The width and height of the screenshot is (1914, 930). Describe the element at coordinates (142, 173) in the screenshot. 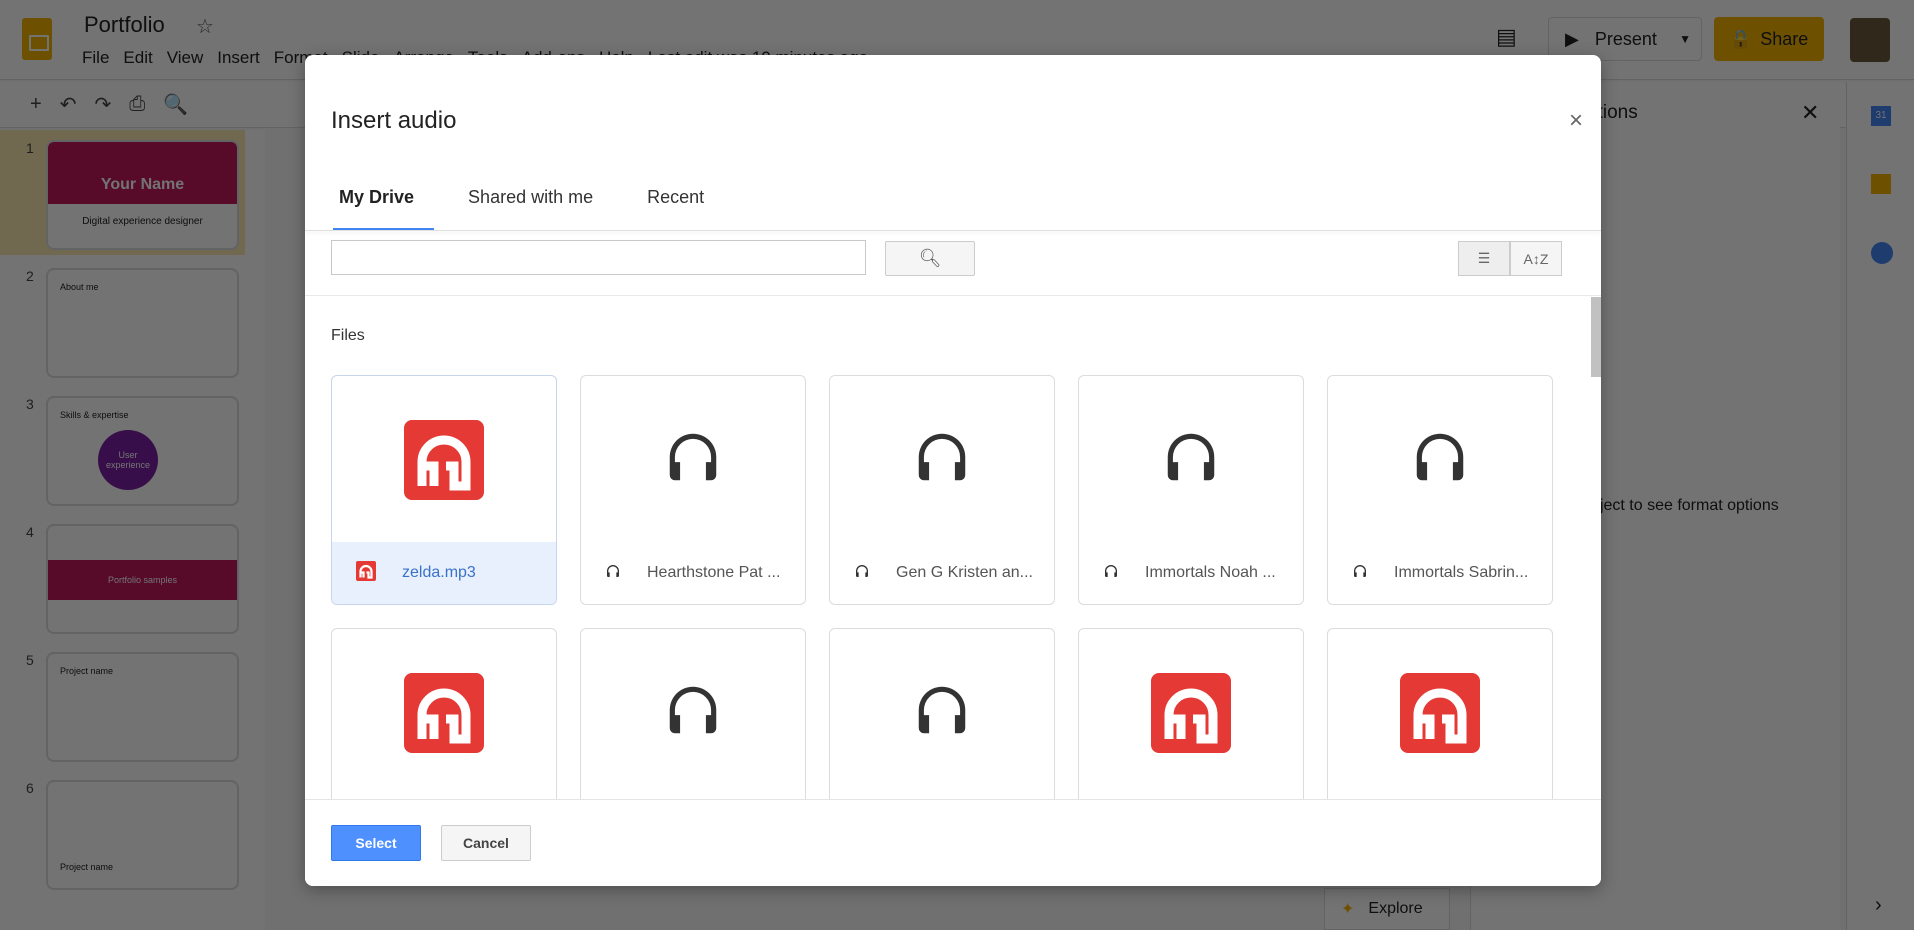

I see `slide-title: Your Name` at that location.